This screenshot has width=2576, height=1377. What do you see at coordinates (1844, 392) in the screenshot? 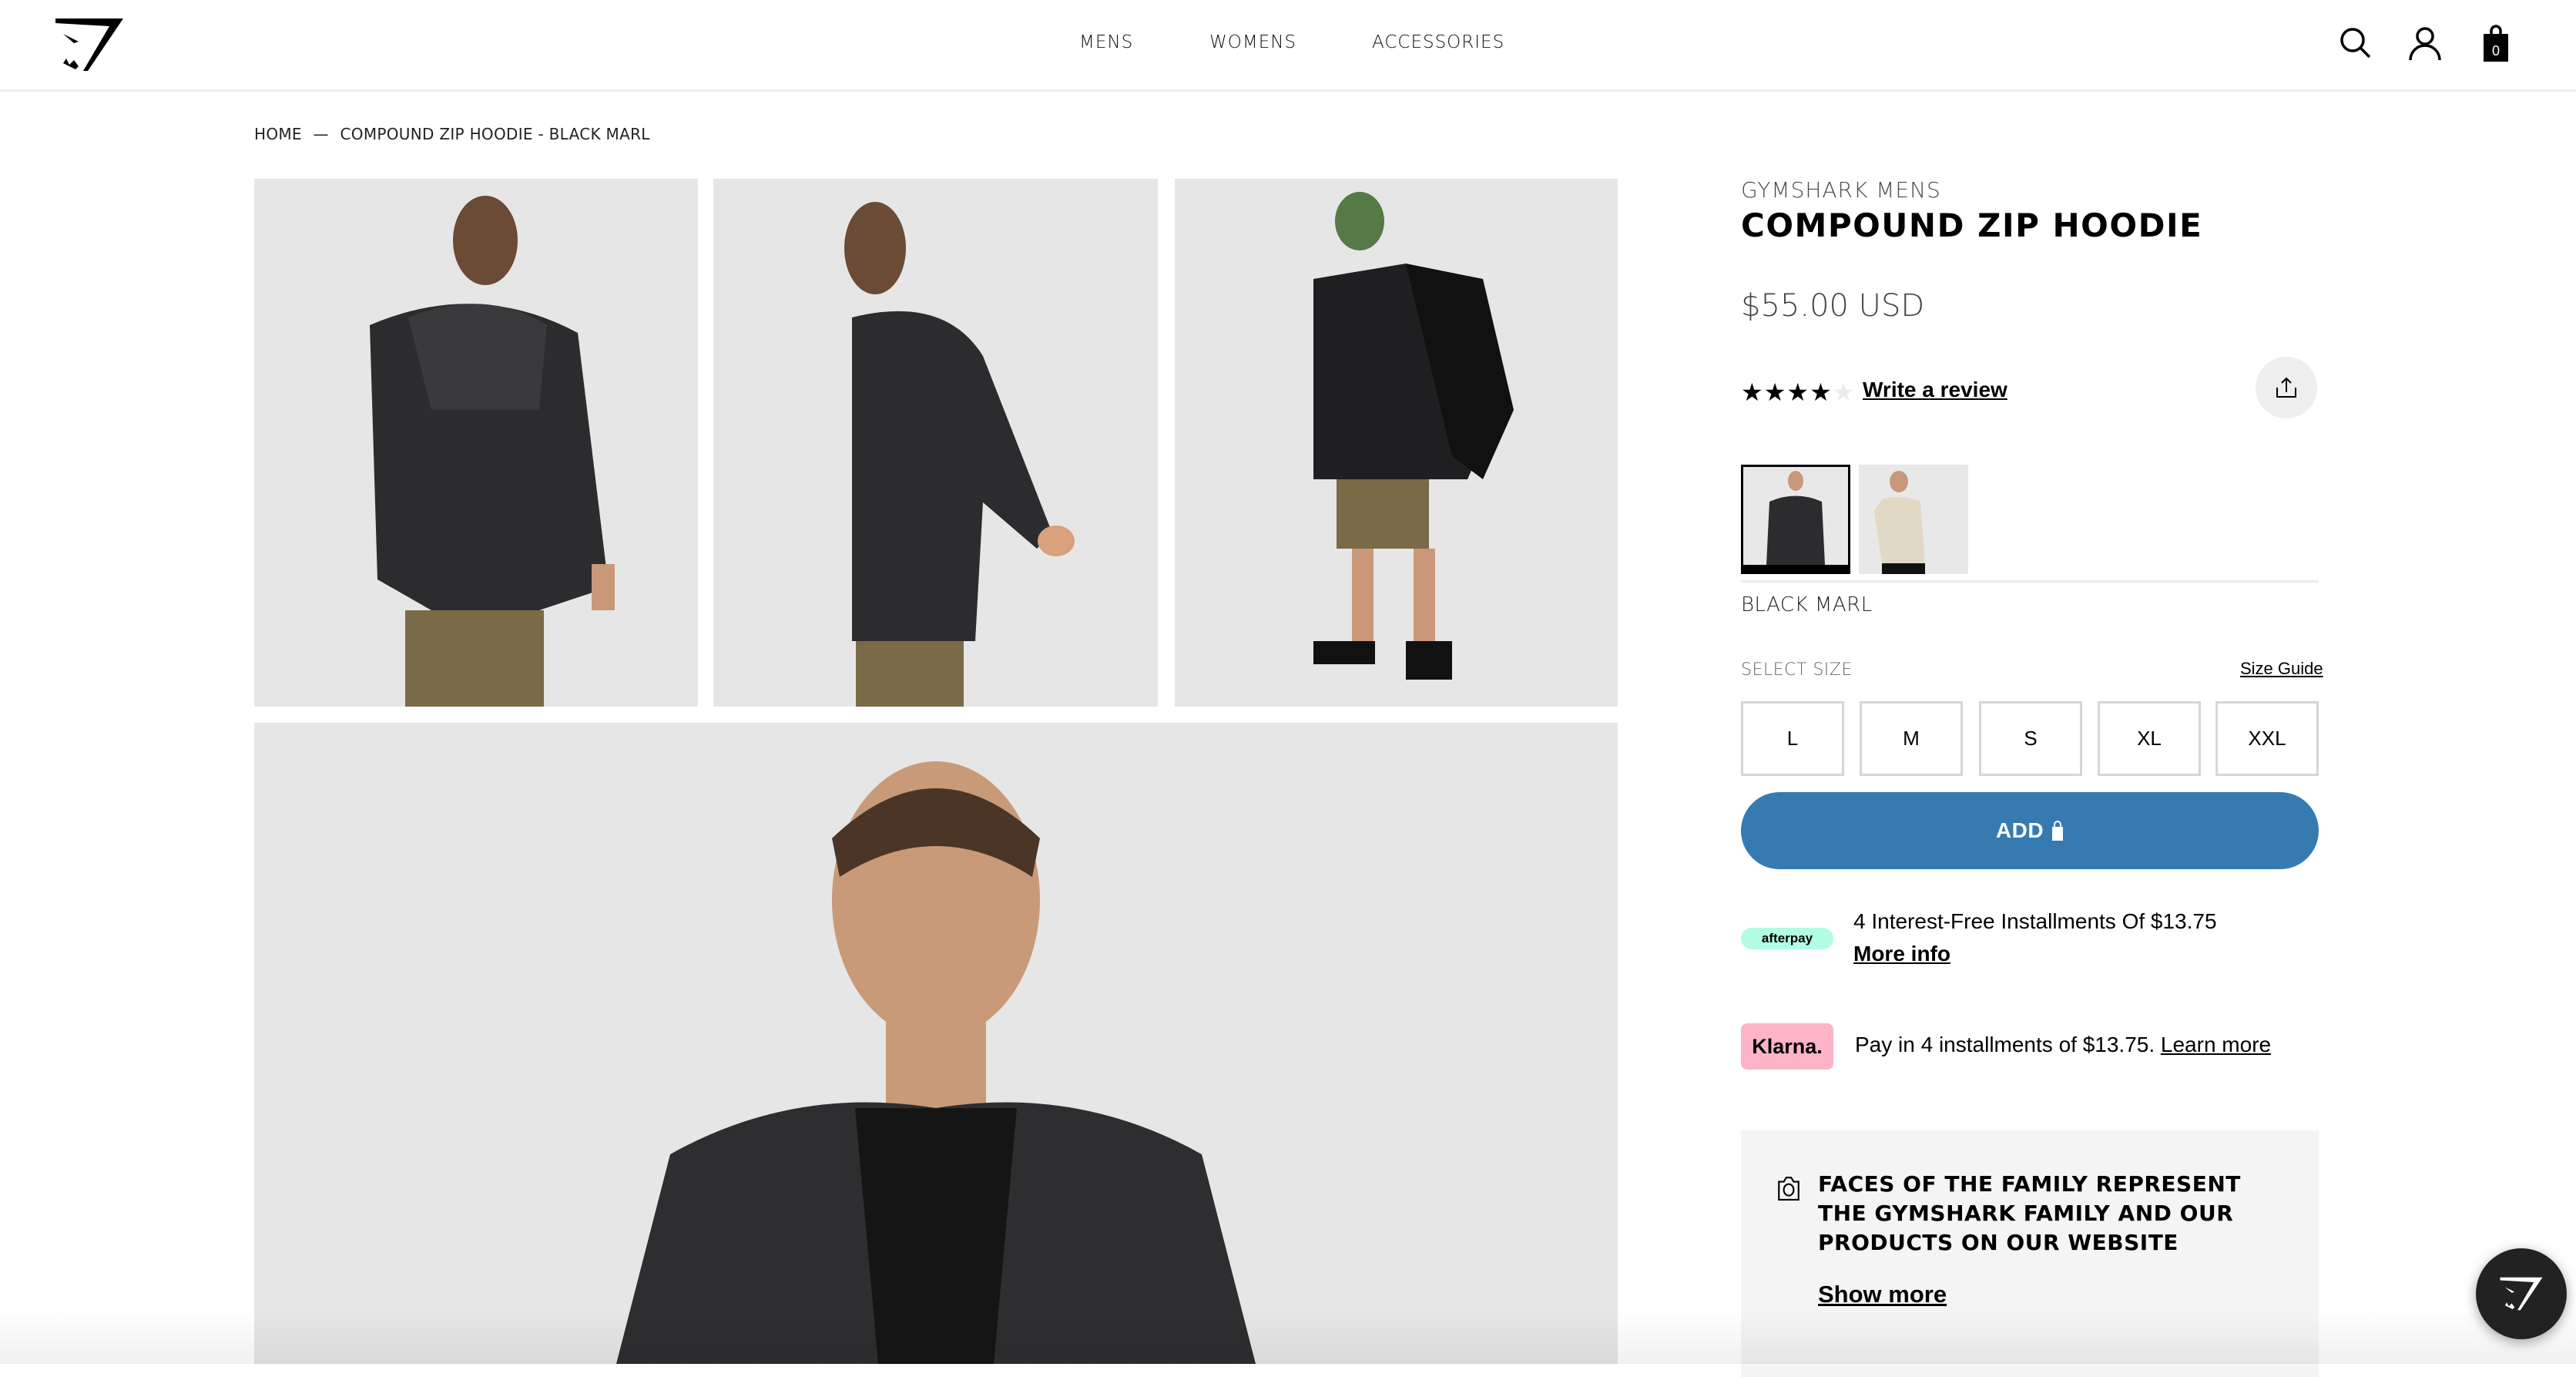
I see `star-empty-icon: ★` at bounding box center [1844, 392].